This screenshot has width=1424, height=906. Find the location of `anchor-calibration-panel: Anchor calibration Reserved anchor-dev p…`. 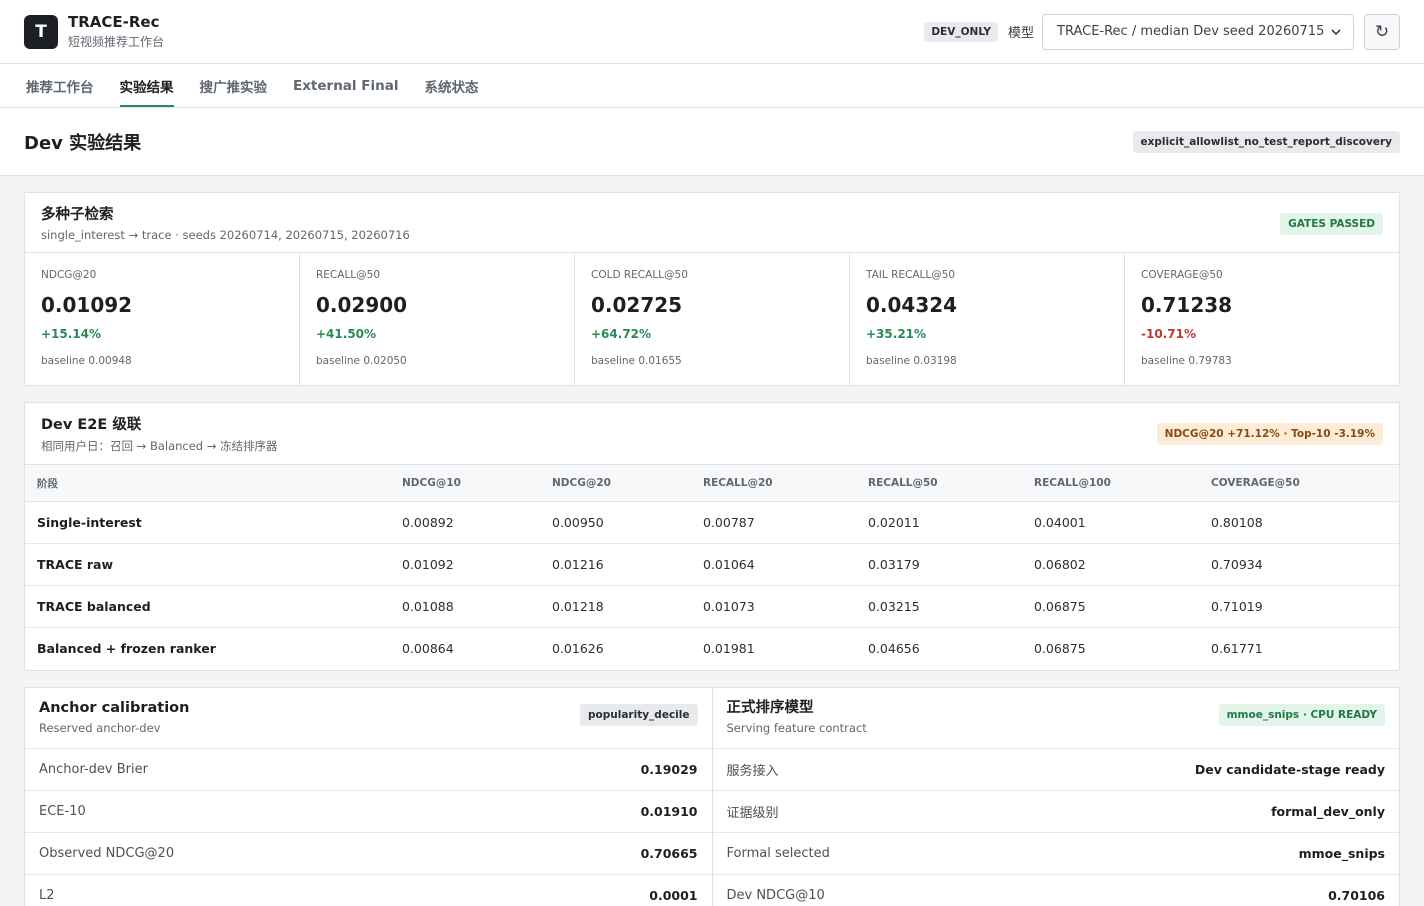

anchor-calibration-panel: Anchor calibration Reserved anchor-dev p… is located at coordinates (368, 797).